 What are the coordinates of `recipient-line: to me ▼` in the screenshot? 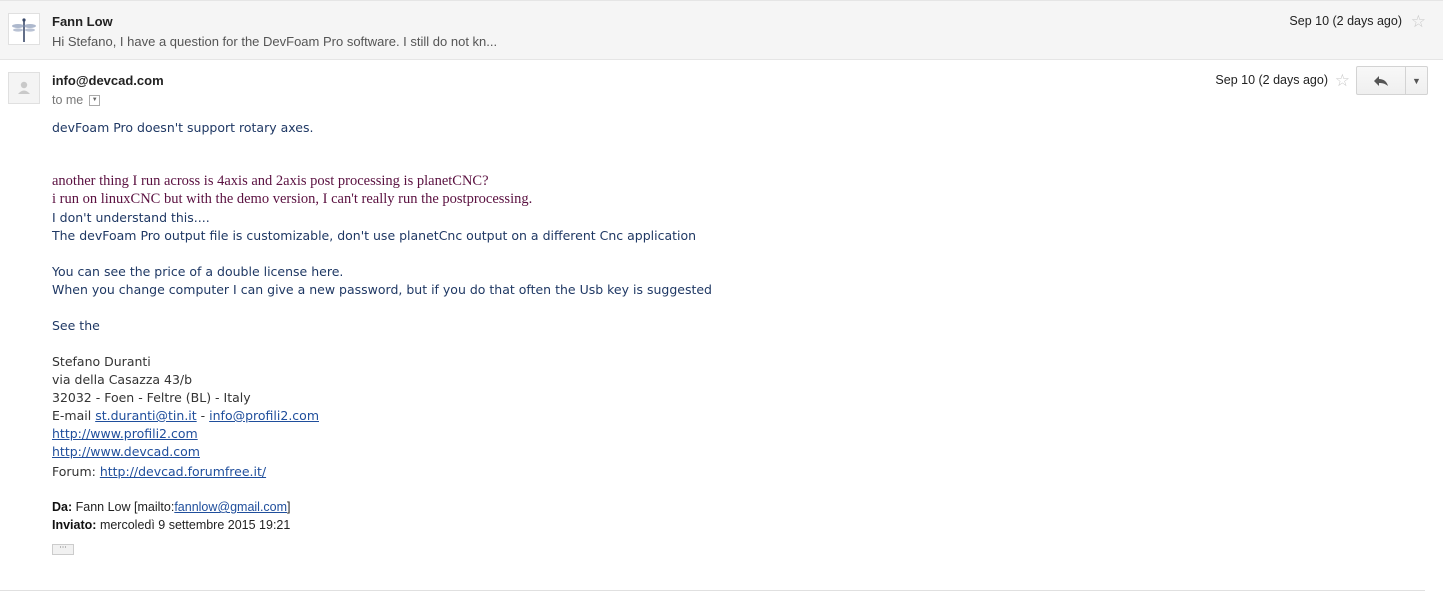 It's located at (76, 100).